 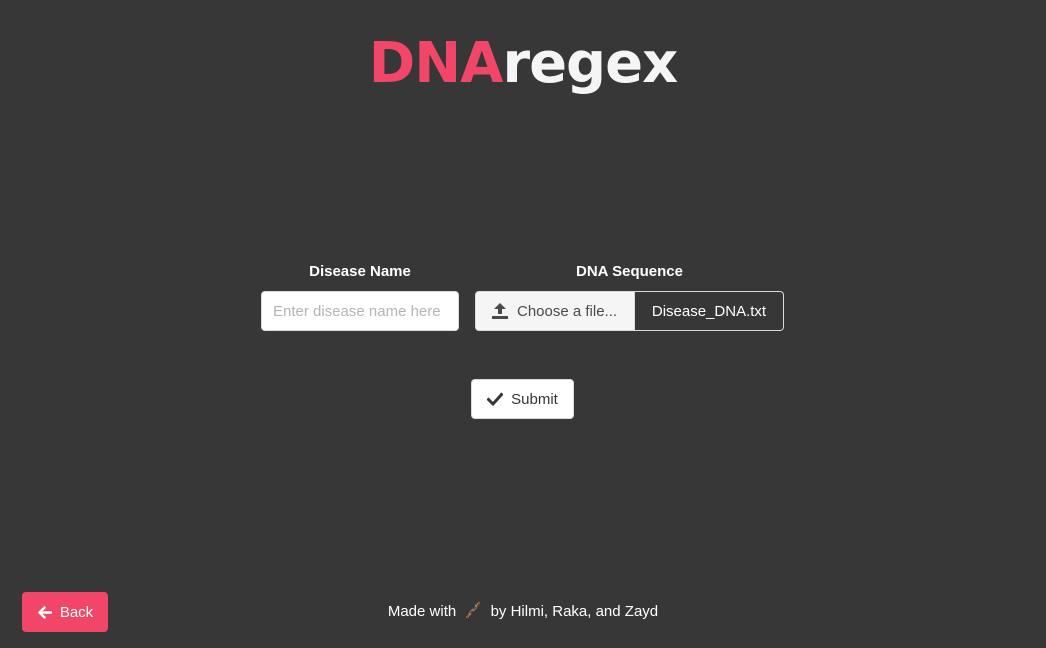 What do you see at coordinates (500, 311) in the screenshot?
I see `upload-icon` at bounding box center [500, 311].